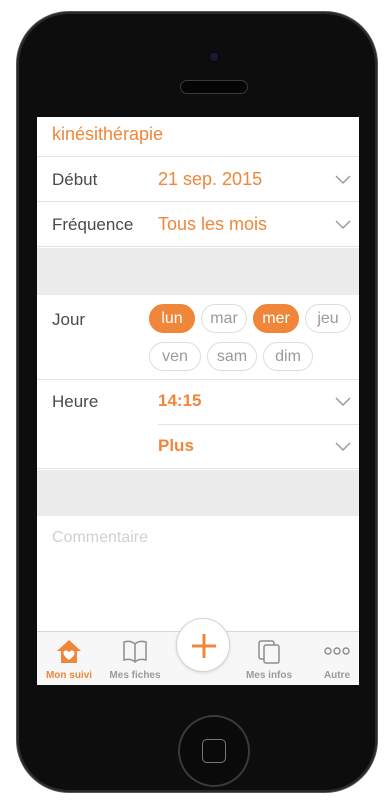 The width and height of the screenshot is (391, 808). Describe the element at coordinates (180, 400) in the screenshot. I see `heure-value: 14:15` at that location.